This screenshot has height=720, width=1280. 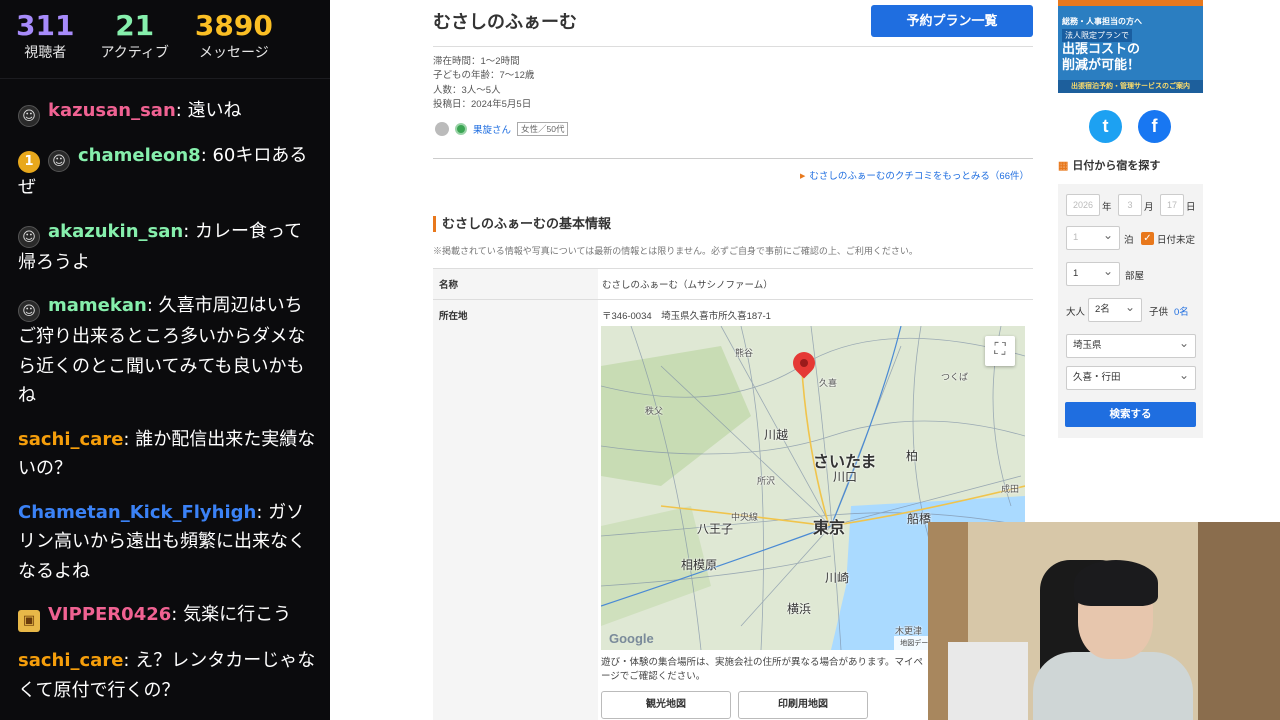 What do you see at coordinates (484, 75) in the screenshot?
I see `review-child-age: 子どもの年齢：7〜12歳` at bounding box center [484, 75].